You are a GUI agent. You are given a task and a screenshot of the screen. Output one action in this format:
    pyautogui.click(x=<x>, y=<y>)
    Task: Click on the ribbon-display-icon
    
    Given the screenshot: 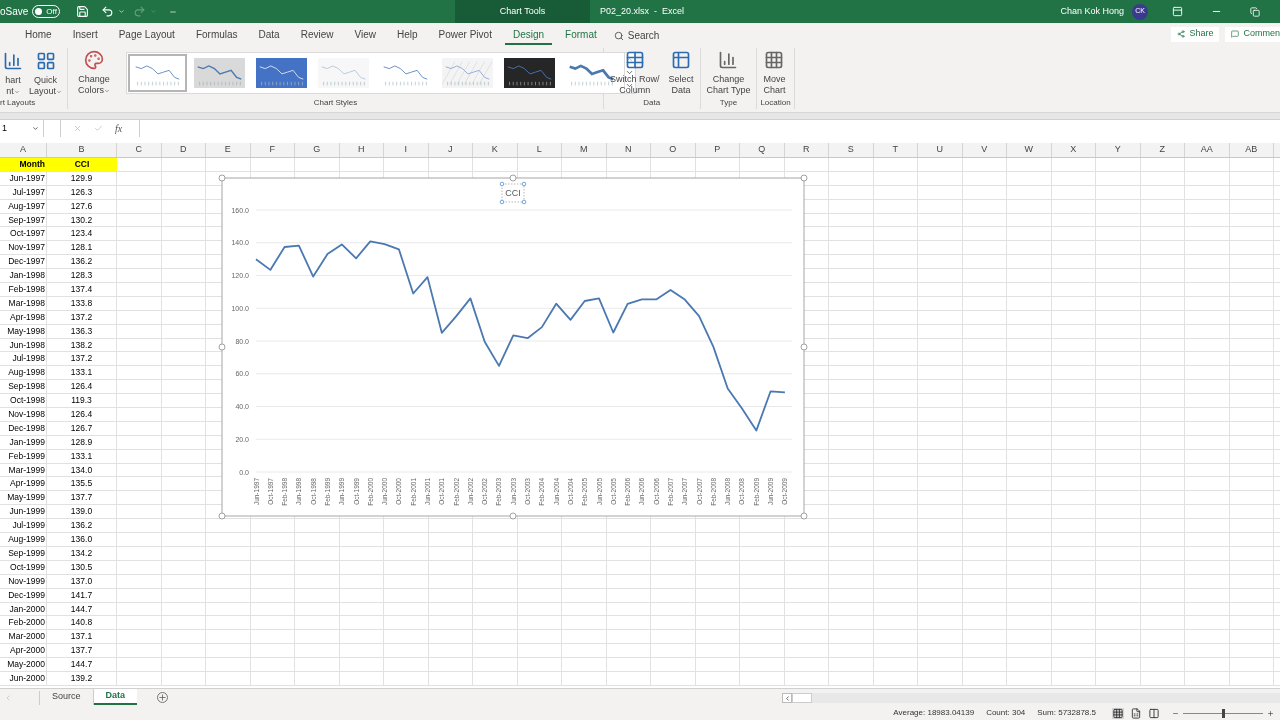 What is the action you would take?
    pyautogui.click(x=1177, y=11)
    